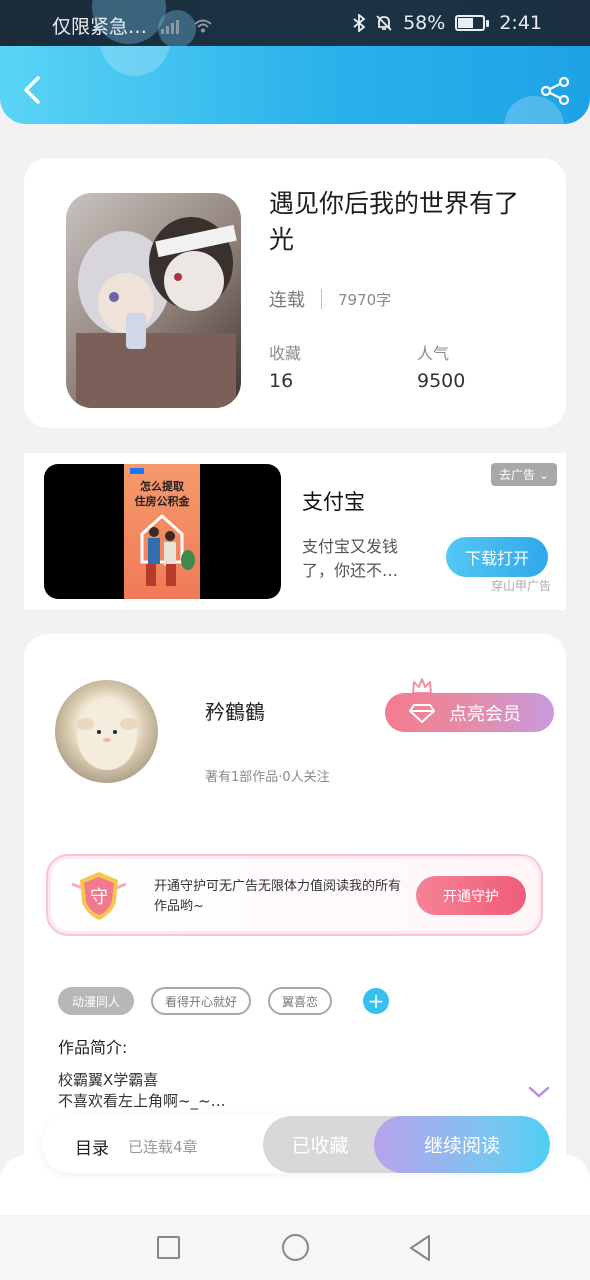  I want to click on svg-text: 守, so click(99, 897).